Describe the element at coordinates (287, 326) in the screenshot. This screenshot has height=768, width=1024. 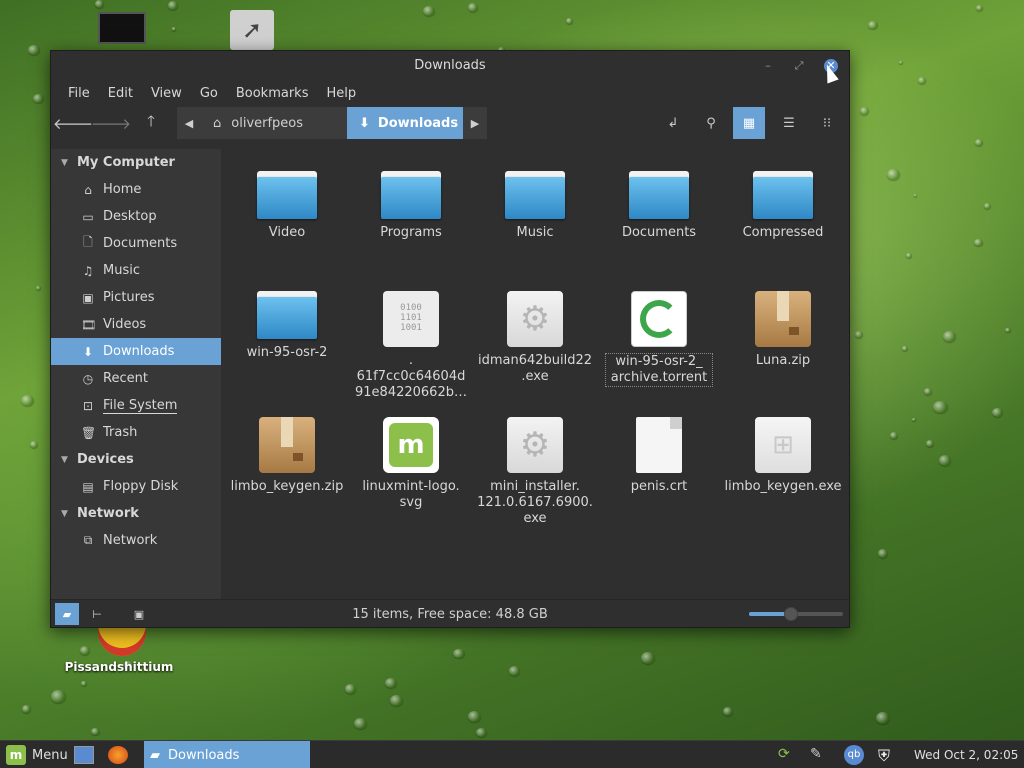
I see `file-item: win-95-osr-2` at that location.